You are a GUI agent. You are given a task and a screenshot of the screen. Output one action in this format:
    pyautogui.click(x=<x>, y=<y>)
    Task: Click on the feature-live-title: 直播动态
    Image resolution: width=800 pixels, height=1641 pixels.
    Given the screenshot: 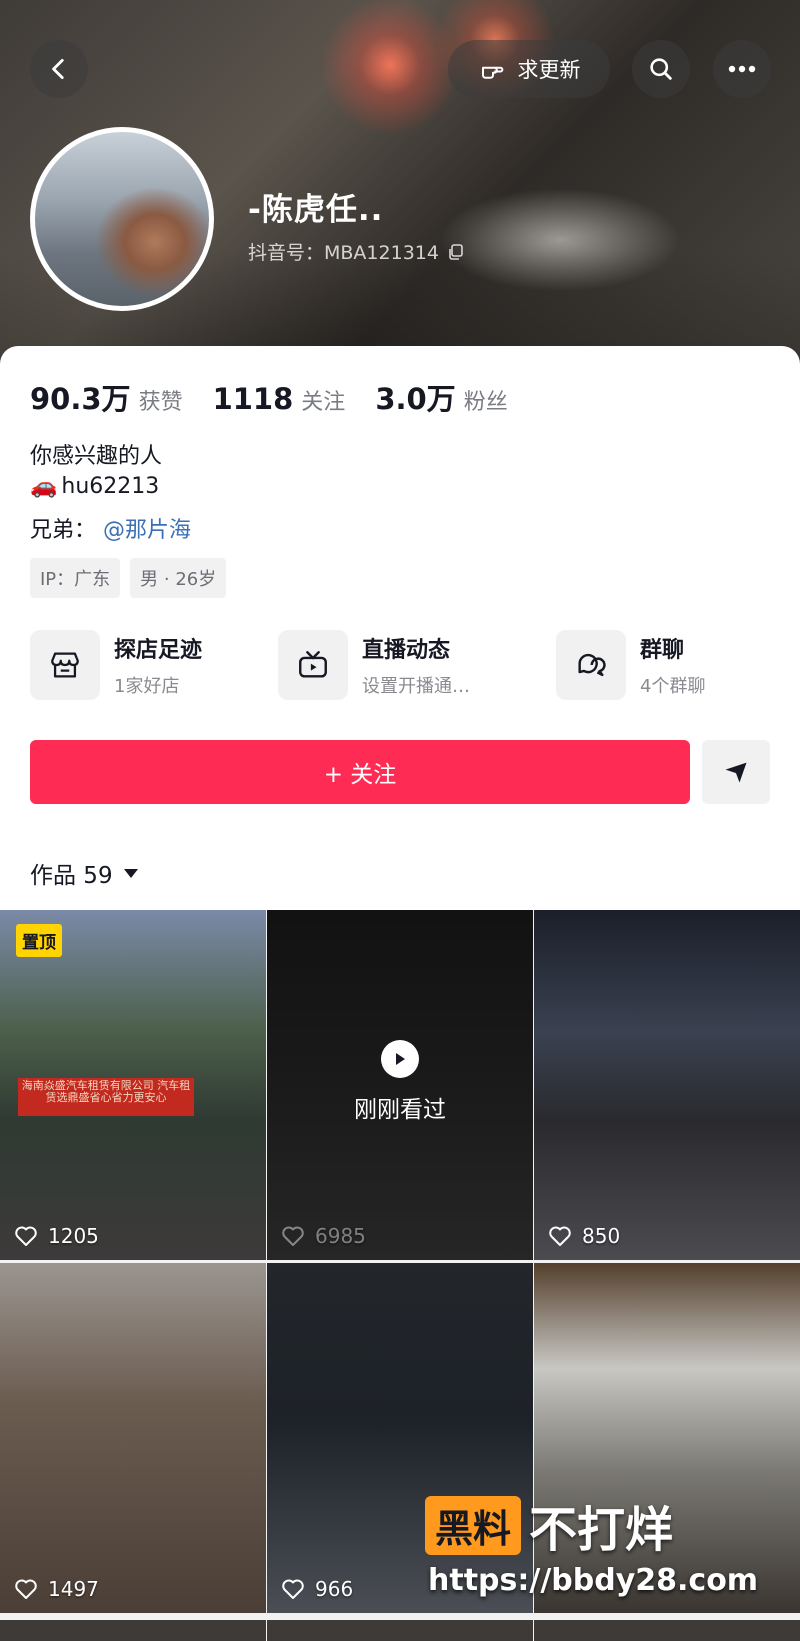 What is the action you would take?
    pyautogui.click(x=406, y=650)
    